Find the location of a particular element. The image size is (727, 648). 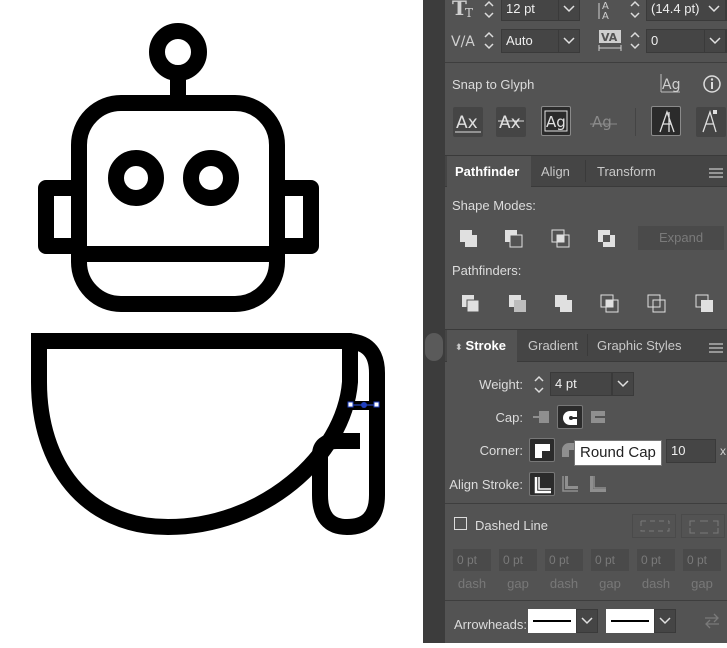

gap-input-2: 0 pt is located at coordinates (610, 560).